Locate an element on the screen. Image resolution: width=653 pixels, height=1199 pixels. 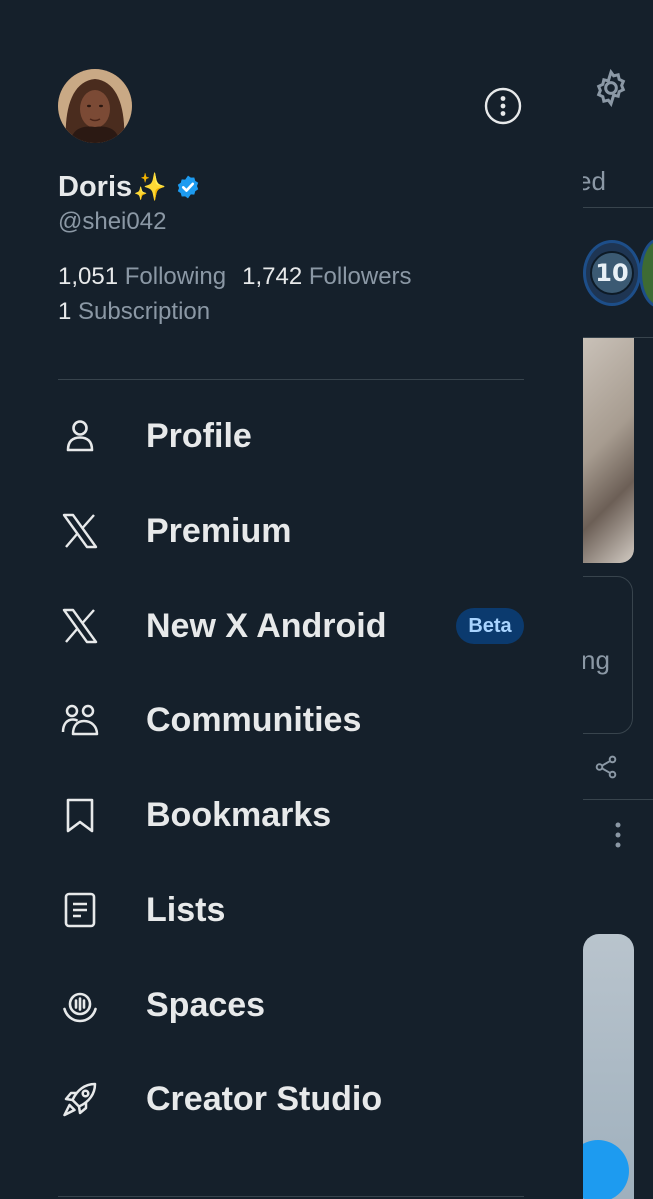
background-timeline: ed 10 ng is located at coordinates (618, 599).